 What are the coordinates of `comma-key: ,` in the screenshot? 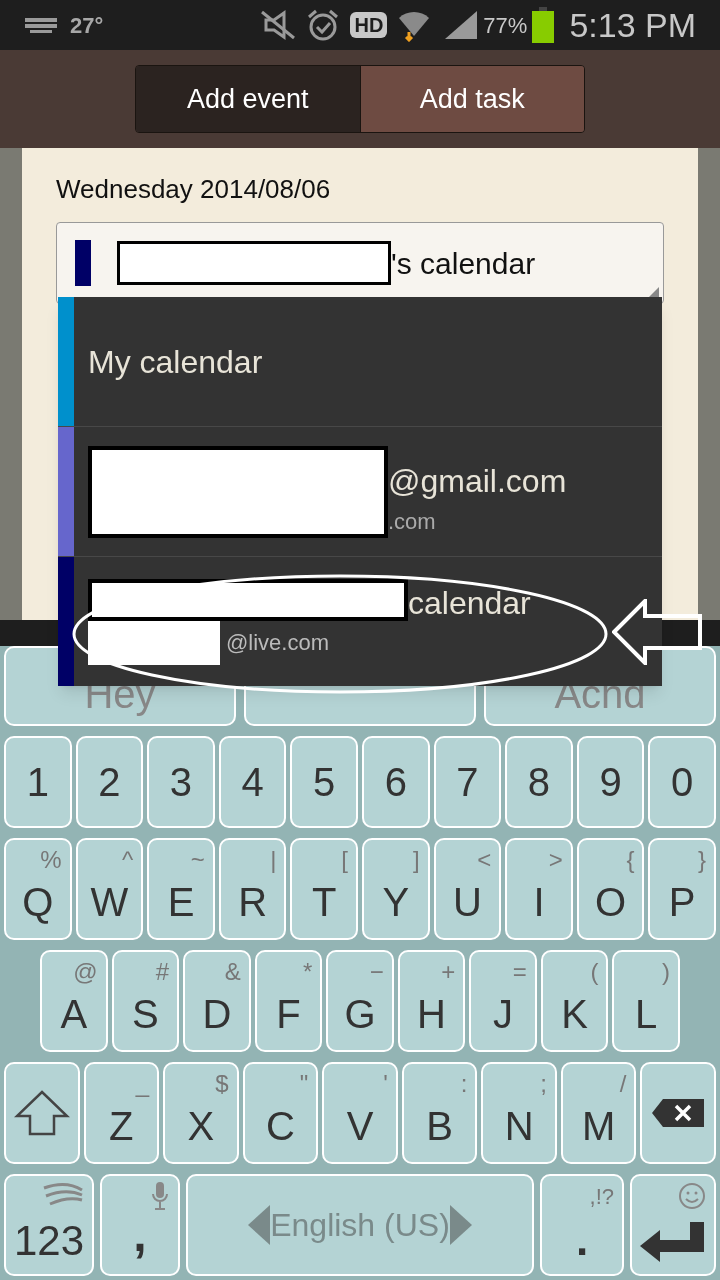 It's located at (140, 1225).